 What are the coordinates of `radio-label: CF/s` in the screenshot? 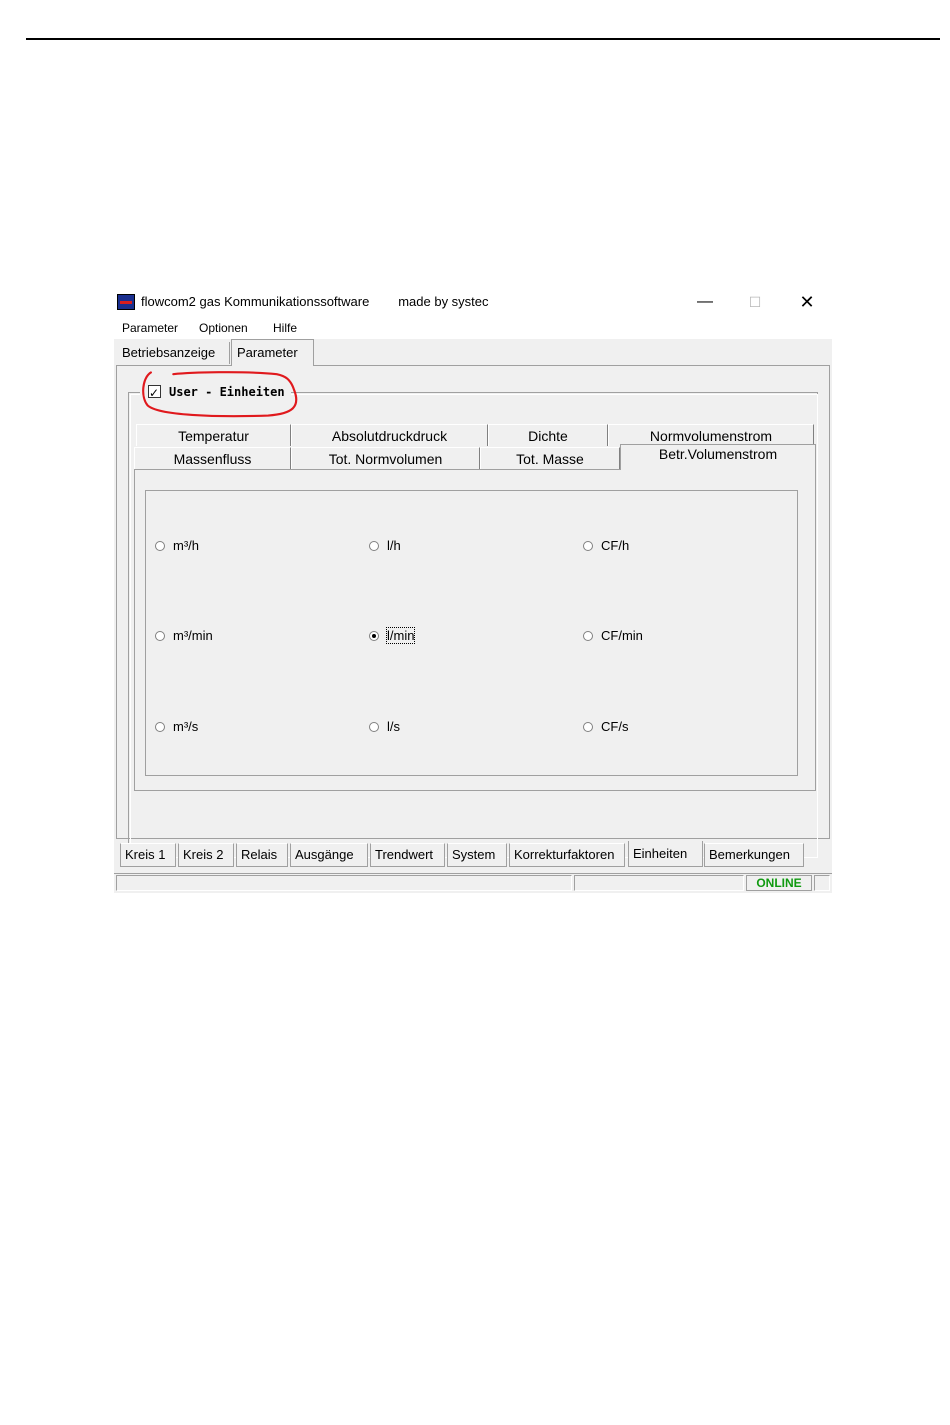 It's located at (615, 726).